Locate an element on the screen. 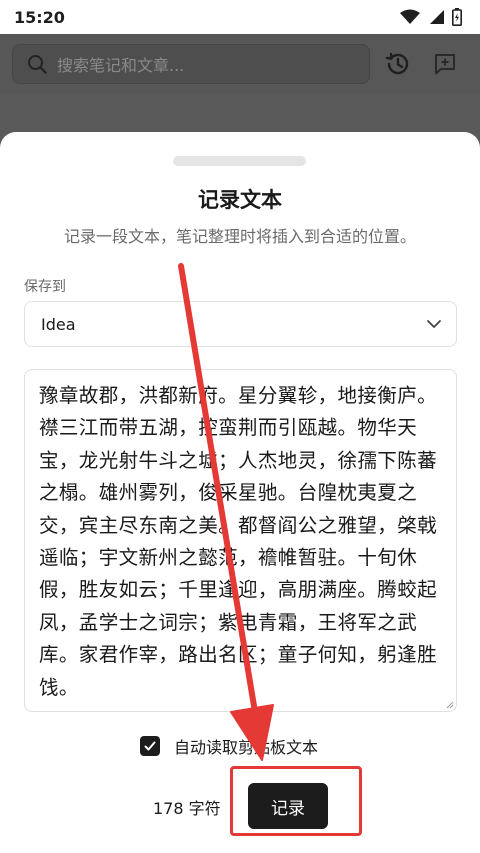 The height and width of the screenshot is (853, 480). wifi-icon is located at coordinates (410, 16).